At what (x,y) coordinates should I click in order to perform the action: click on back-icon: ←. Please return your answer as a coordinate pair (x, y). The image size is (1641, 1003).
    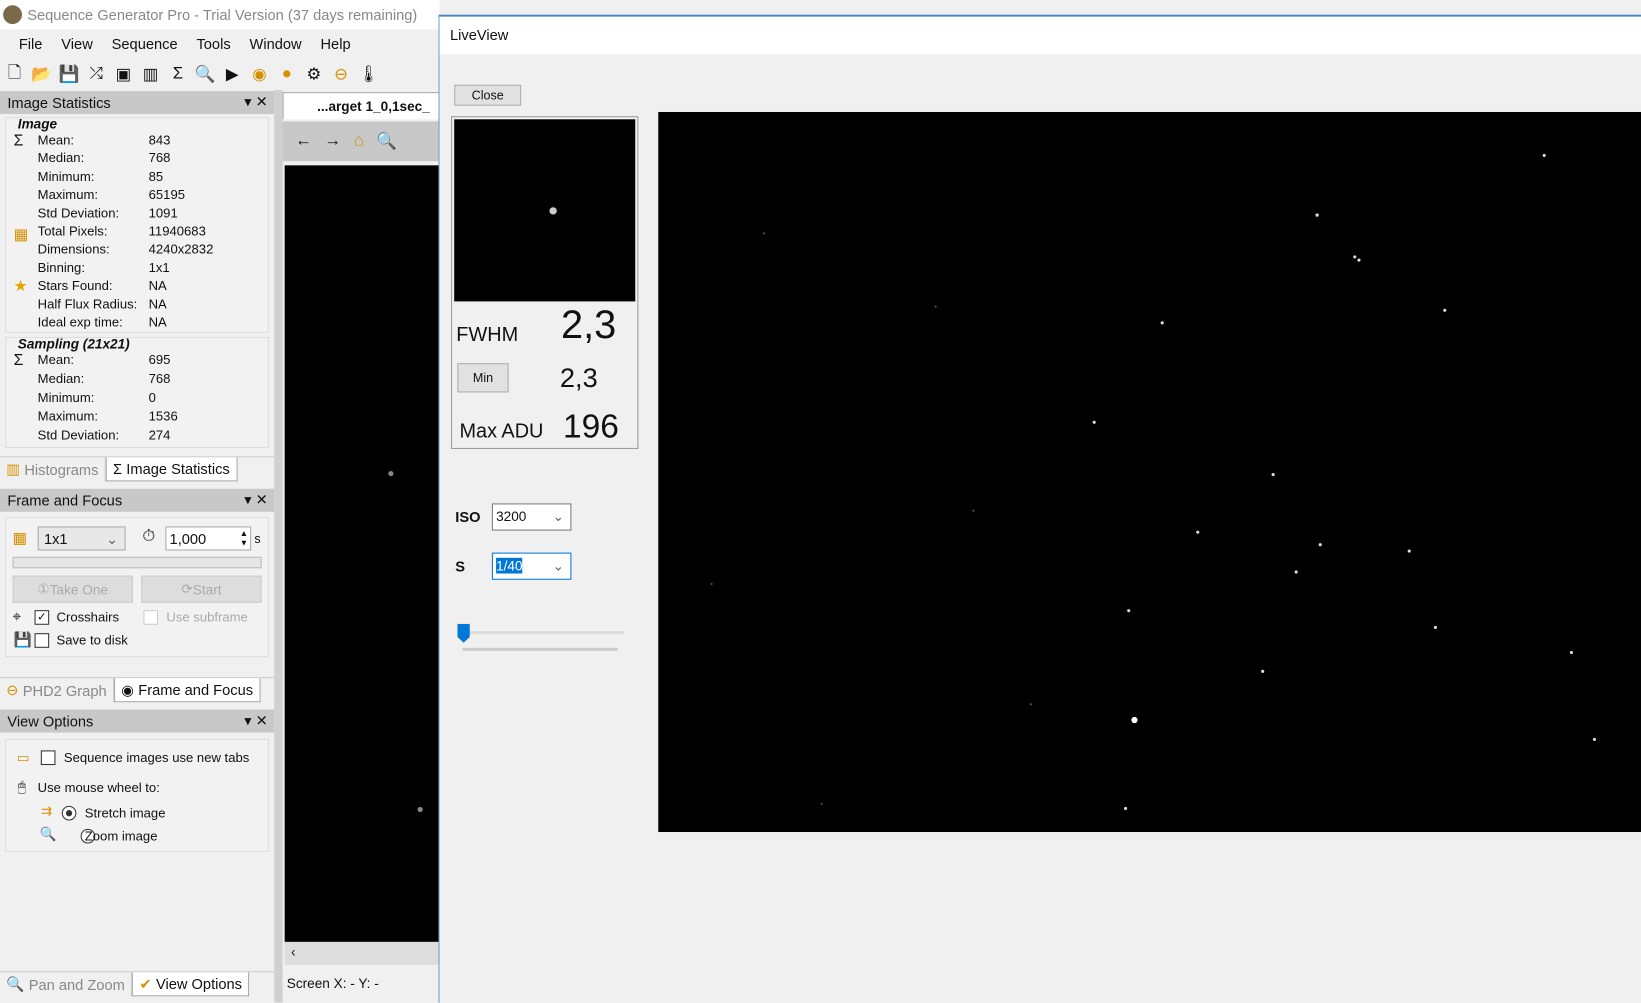
    Looking at the image, I should click on (303, 141).